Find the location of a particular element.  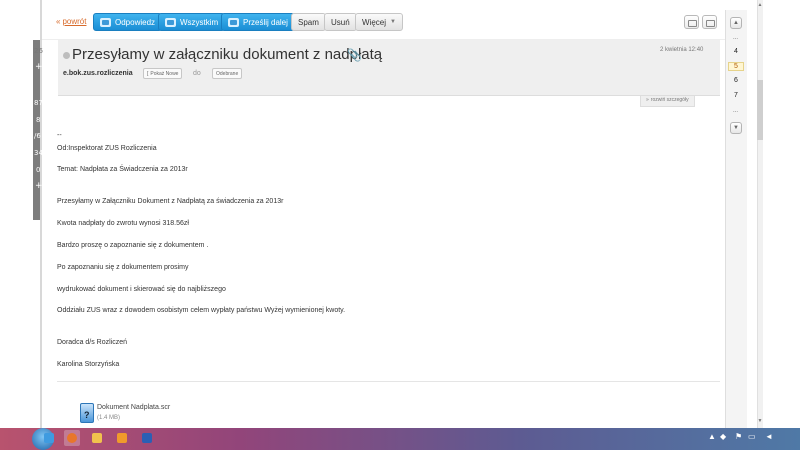

media-player-icon is located at coordinates (122, 438).